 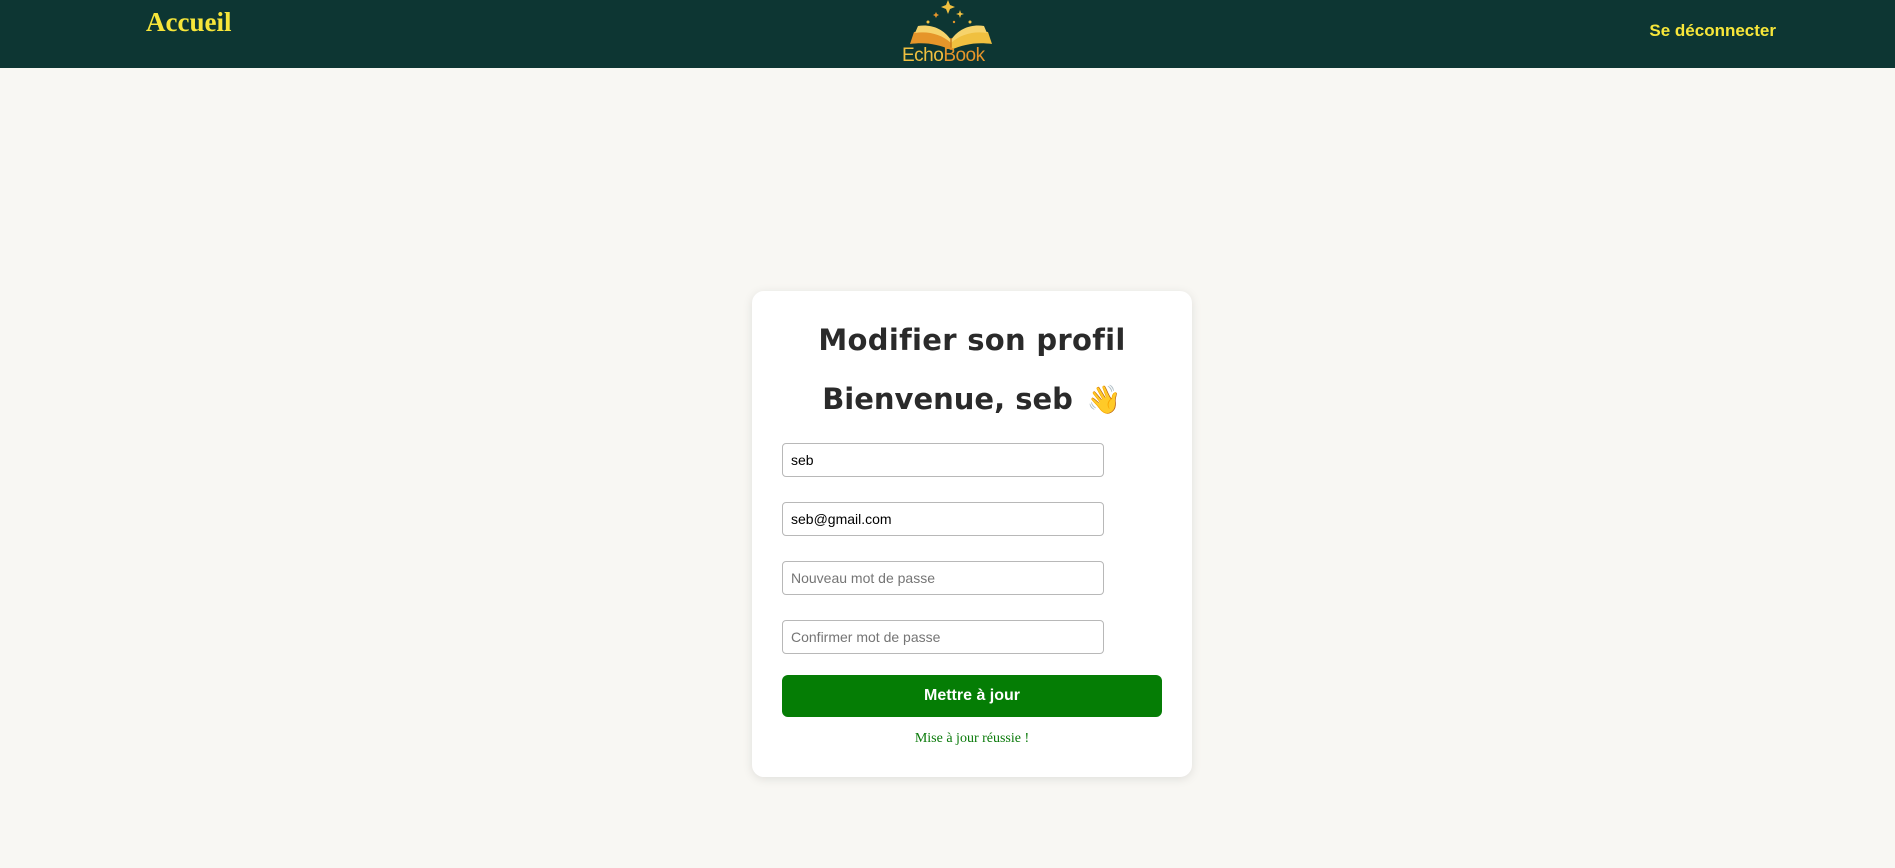 I want to click on page-title: Modifier son profil, so click(x=972, y=340).